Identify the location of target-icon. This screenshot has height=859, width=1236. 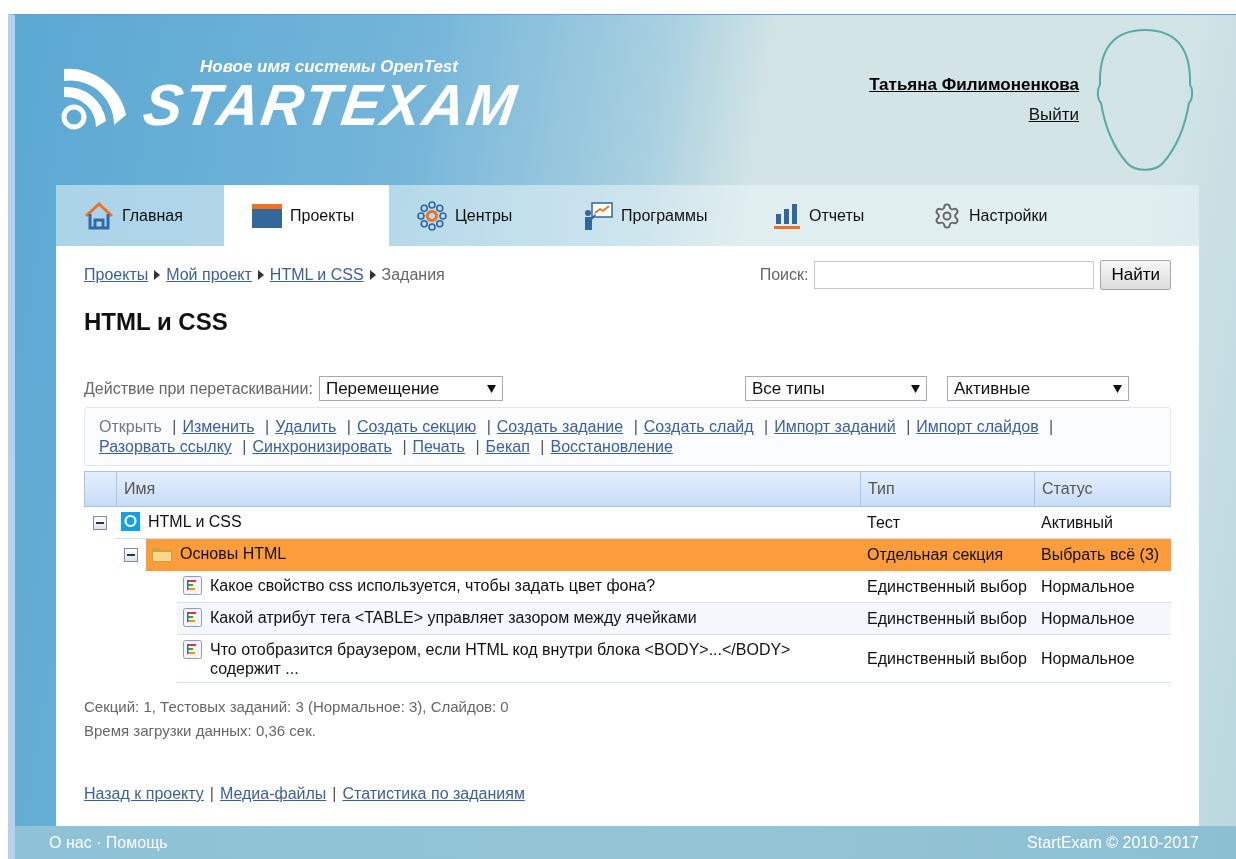
(130, 521).